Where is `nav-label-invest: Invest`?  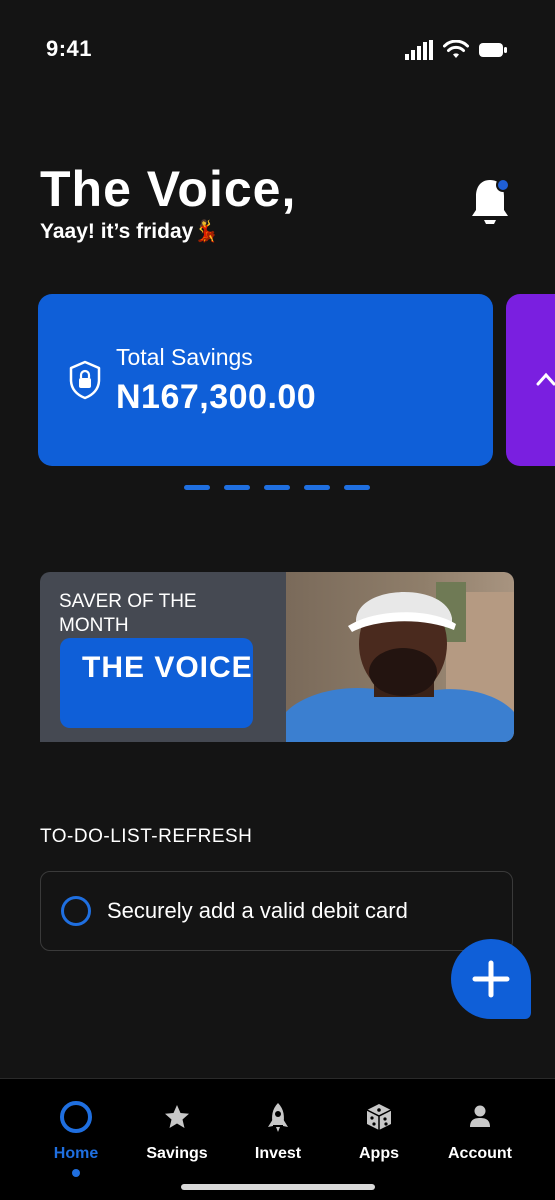
nav-label-invest: Invest is located at coordinates (278, 1153).